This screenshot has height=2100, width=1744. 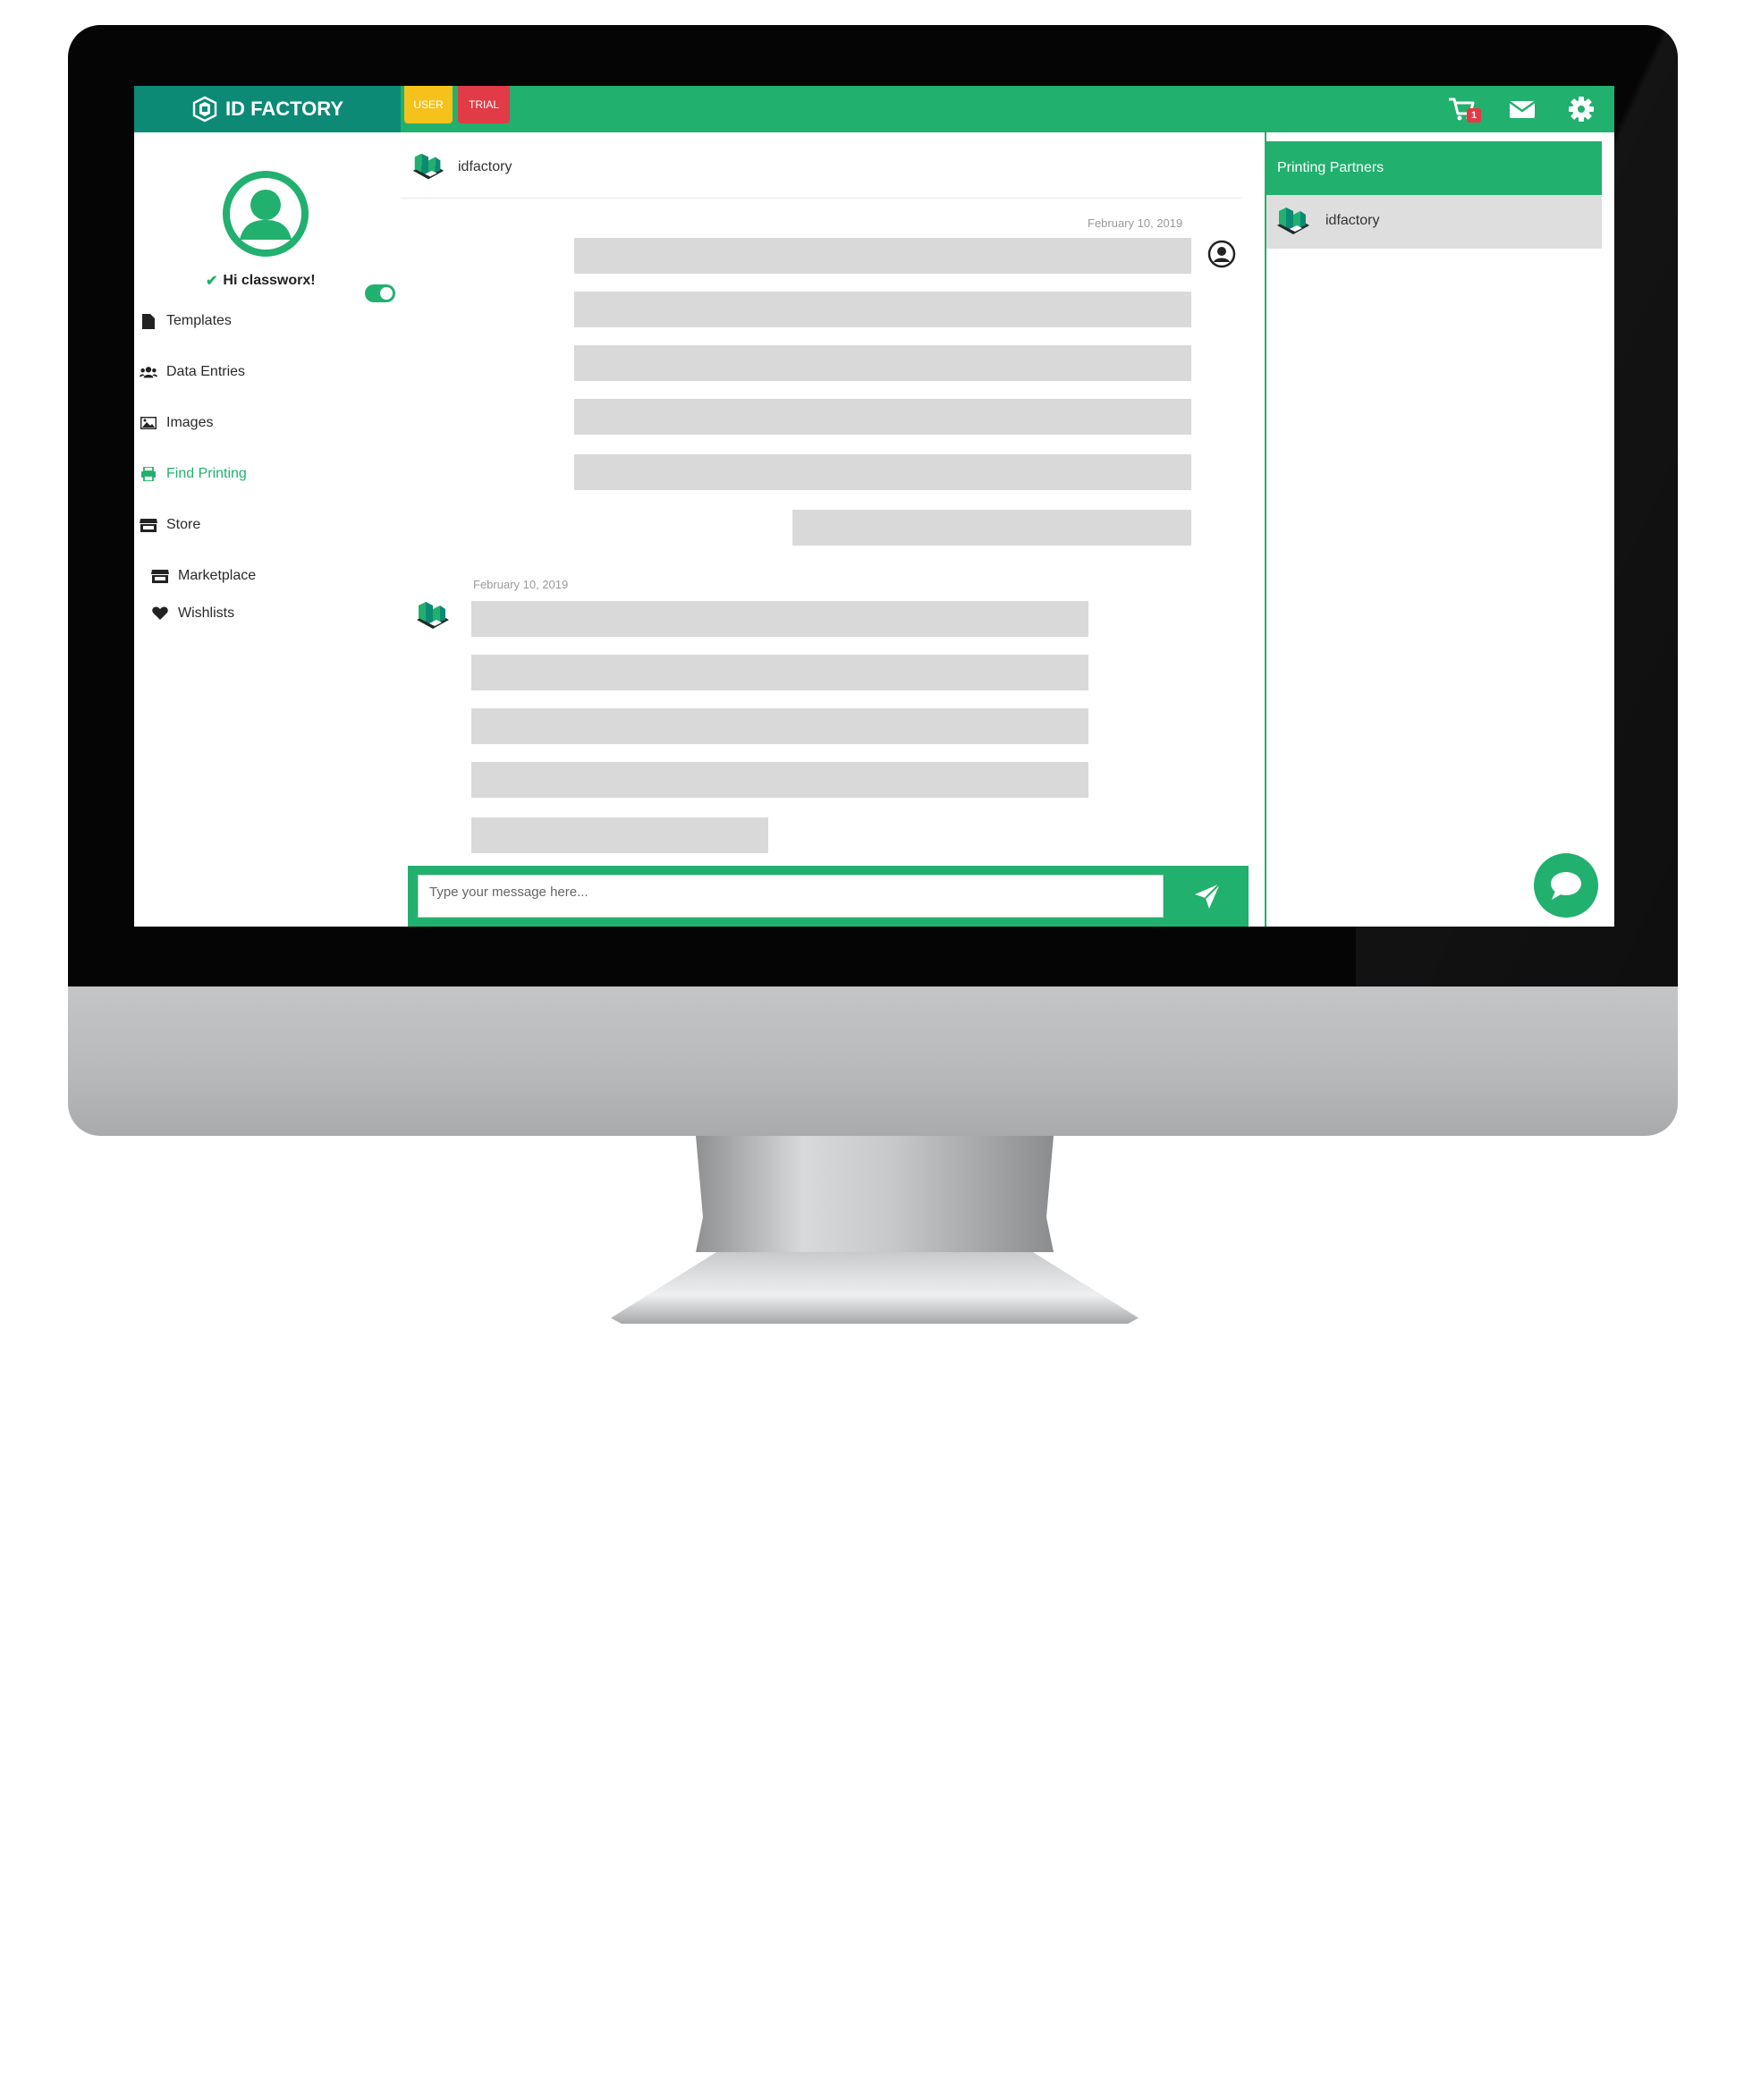 I want to click on sidebar-item-templates: Templates, so click(x=186, y=321).